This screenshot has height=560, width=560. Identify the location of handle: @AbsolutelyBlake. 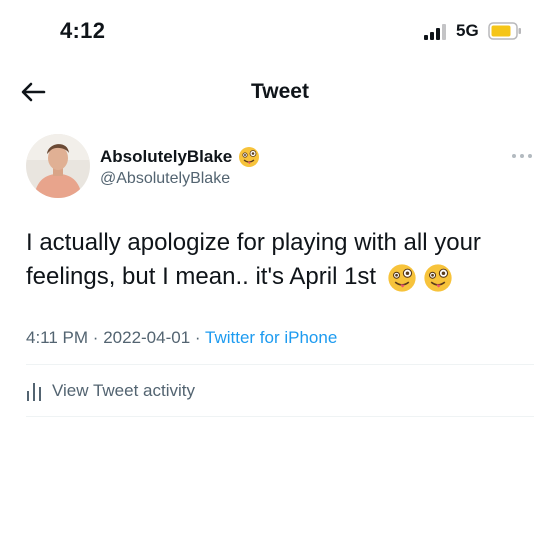
(165, 179).